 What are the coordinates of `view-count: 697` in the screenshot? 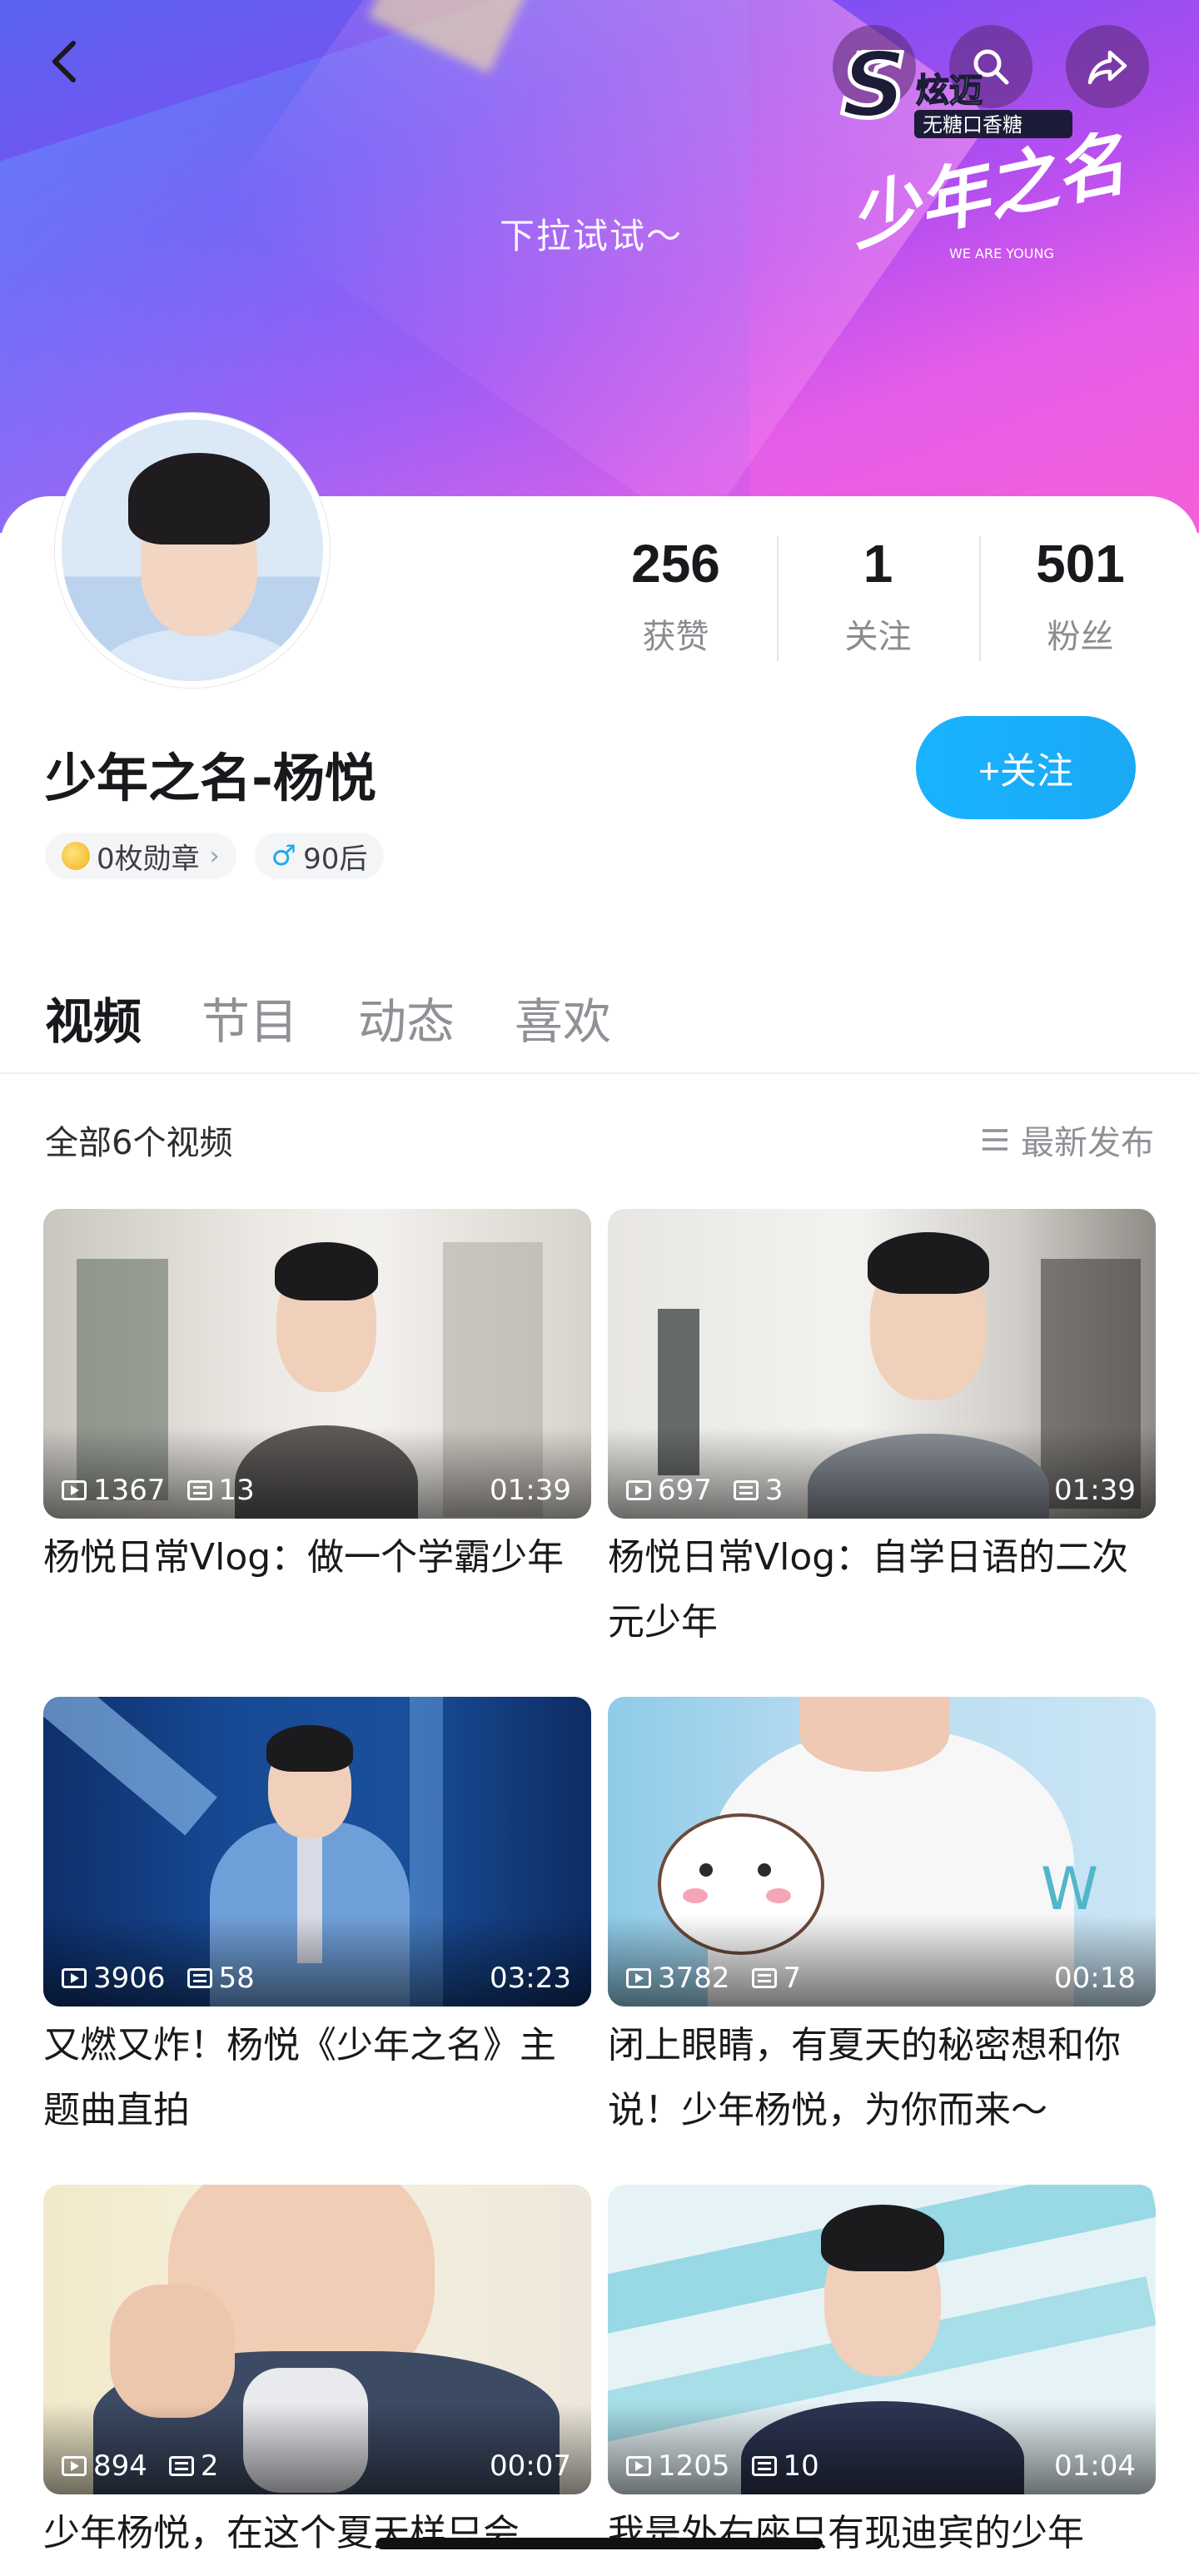 It's located at (685, 1490).